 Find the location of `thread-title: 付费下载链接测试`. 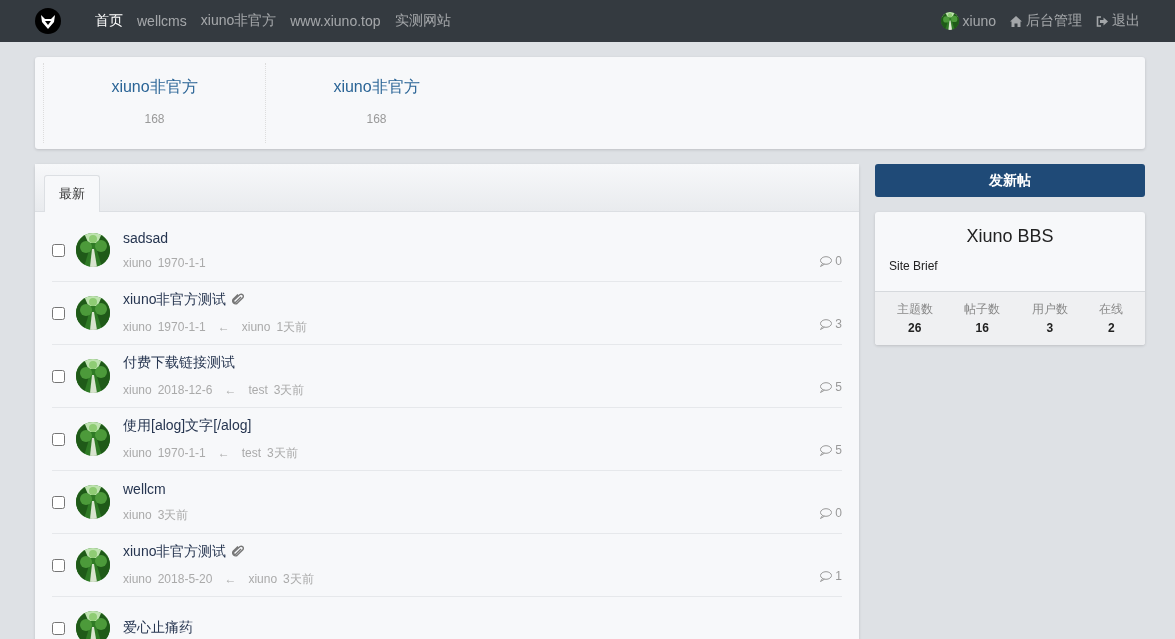

thread-title: 付费下载链接测试 is located at coordinates (179, 362).